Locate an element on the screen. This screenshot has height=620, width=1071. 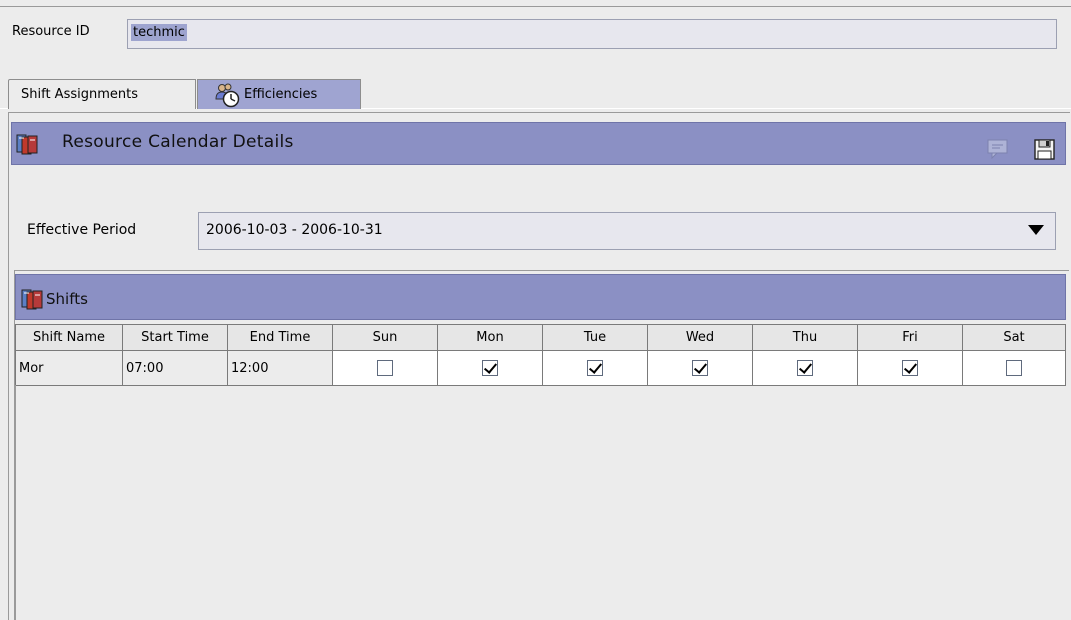
col-header-start-time: Start Time is located at coordinates (175, 337).